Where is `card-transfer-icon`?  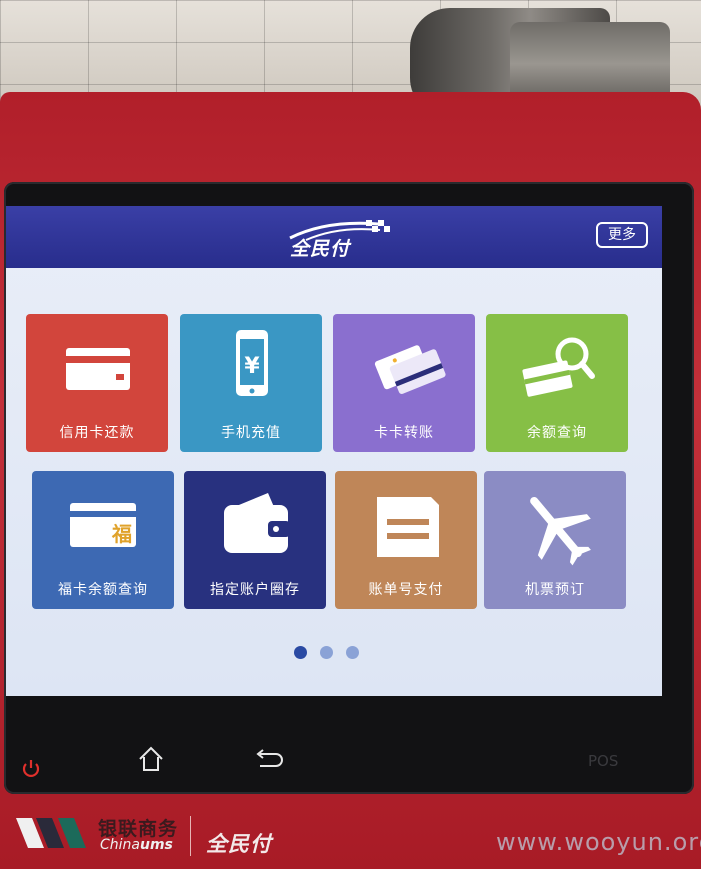 card-transfer-icon is located at coordinates (410, 369).